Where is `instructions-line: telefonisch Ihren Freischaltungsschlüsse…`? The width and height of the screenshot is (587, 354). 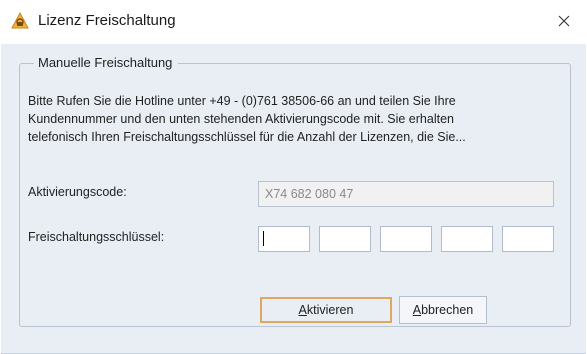 instructions-line: telefonisch Ihren Freischaltungsschlüsse… is located at coordinates (247, 137).